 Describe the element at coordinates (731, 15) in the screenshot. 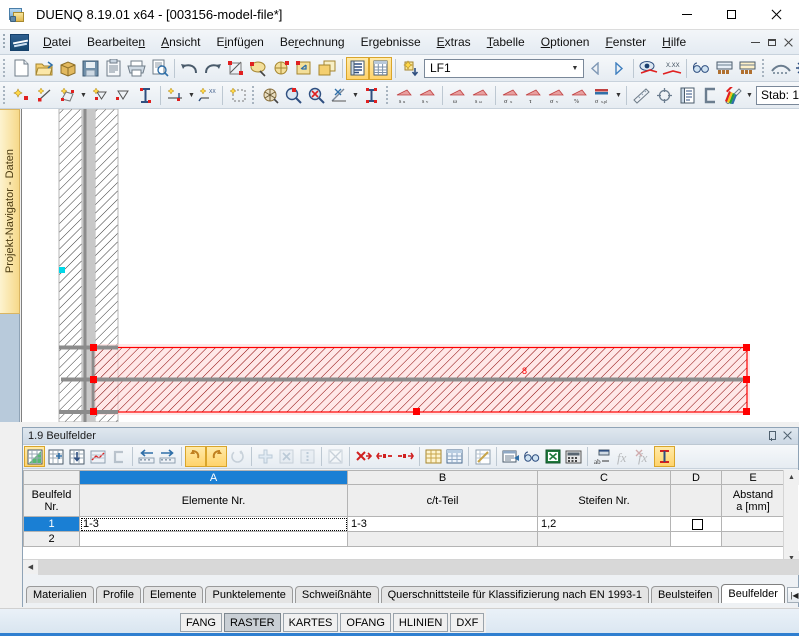

I see `maximize-button` at that location.